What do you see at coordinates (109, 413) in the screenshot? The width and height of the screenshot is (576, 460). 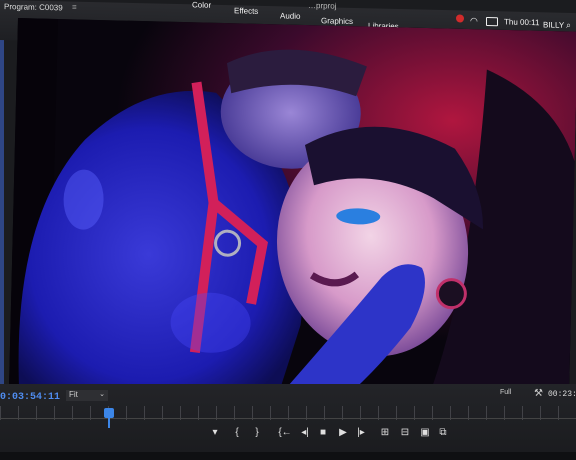 I see `playhead-handle` at bounding box center [109, 413].